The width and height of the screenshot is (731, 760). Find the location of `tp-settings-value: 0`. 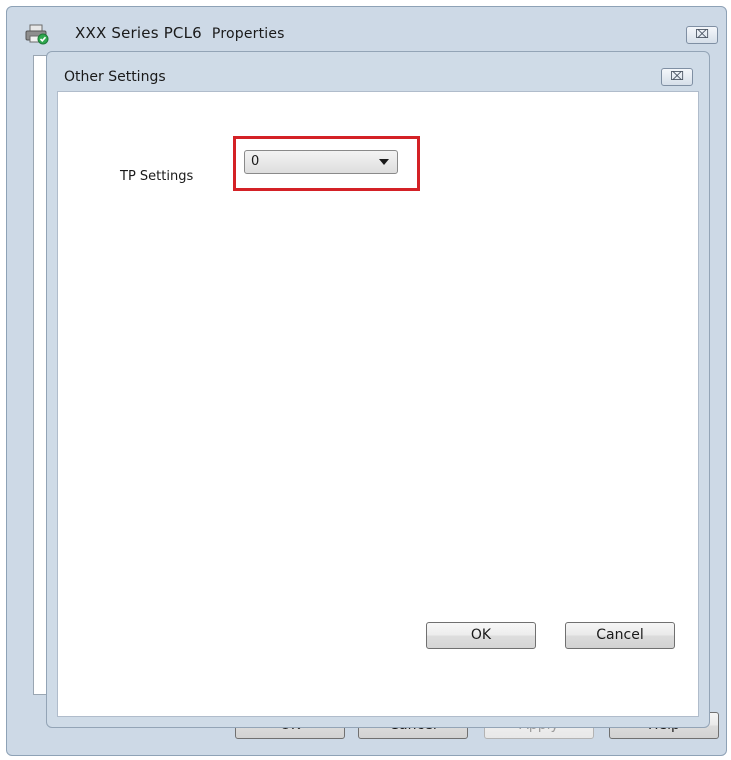

tp-settings-value: 0 is located at coordinates (255, 161).